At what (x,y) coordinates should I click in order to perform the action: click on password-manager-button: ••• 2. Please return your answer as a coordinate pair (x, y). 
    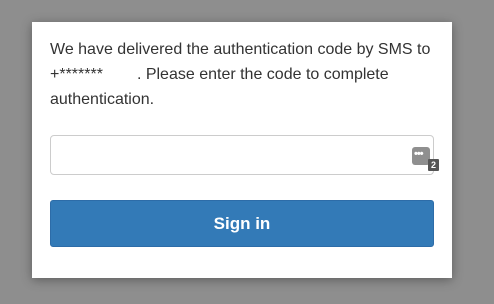
    Looking at the image, I should click on (426, 160).